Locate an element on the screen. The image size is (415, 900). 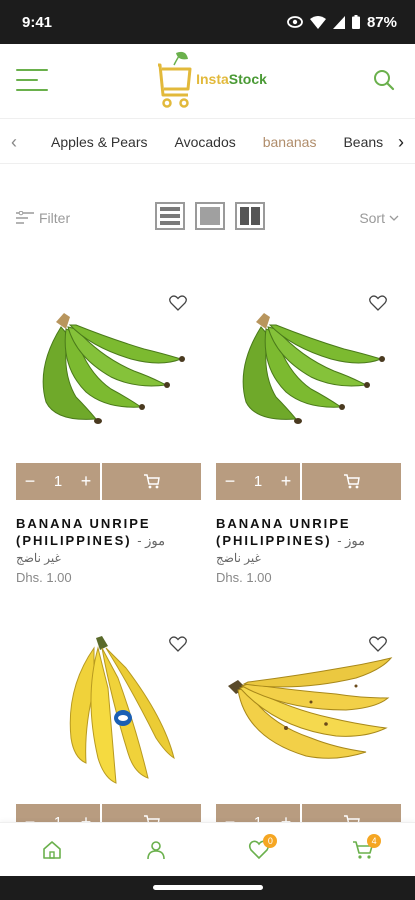
bottom-navigation: 0 4 is located at coordinates (207, 849).